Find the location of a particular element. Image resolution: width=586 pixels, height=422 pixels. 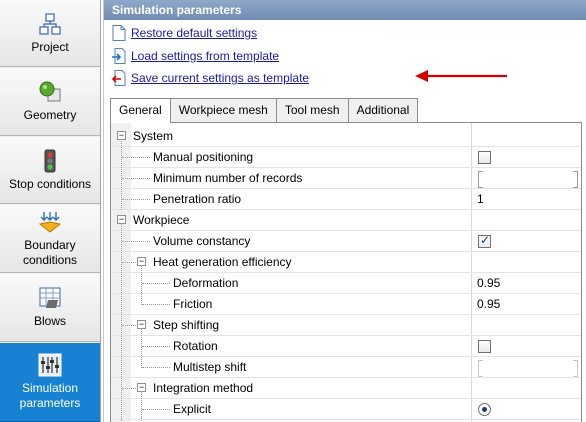

min-records-input is located at coordinates (528, 179).